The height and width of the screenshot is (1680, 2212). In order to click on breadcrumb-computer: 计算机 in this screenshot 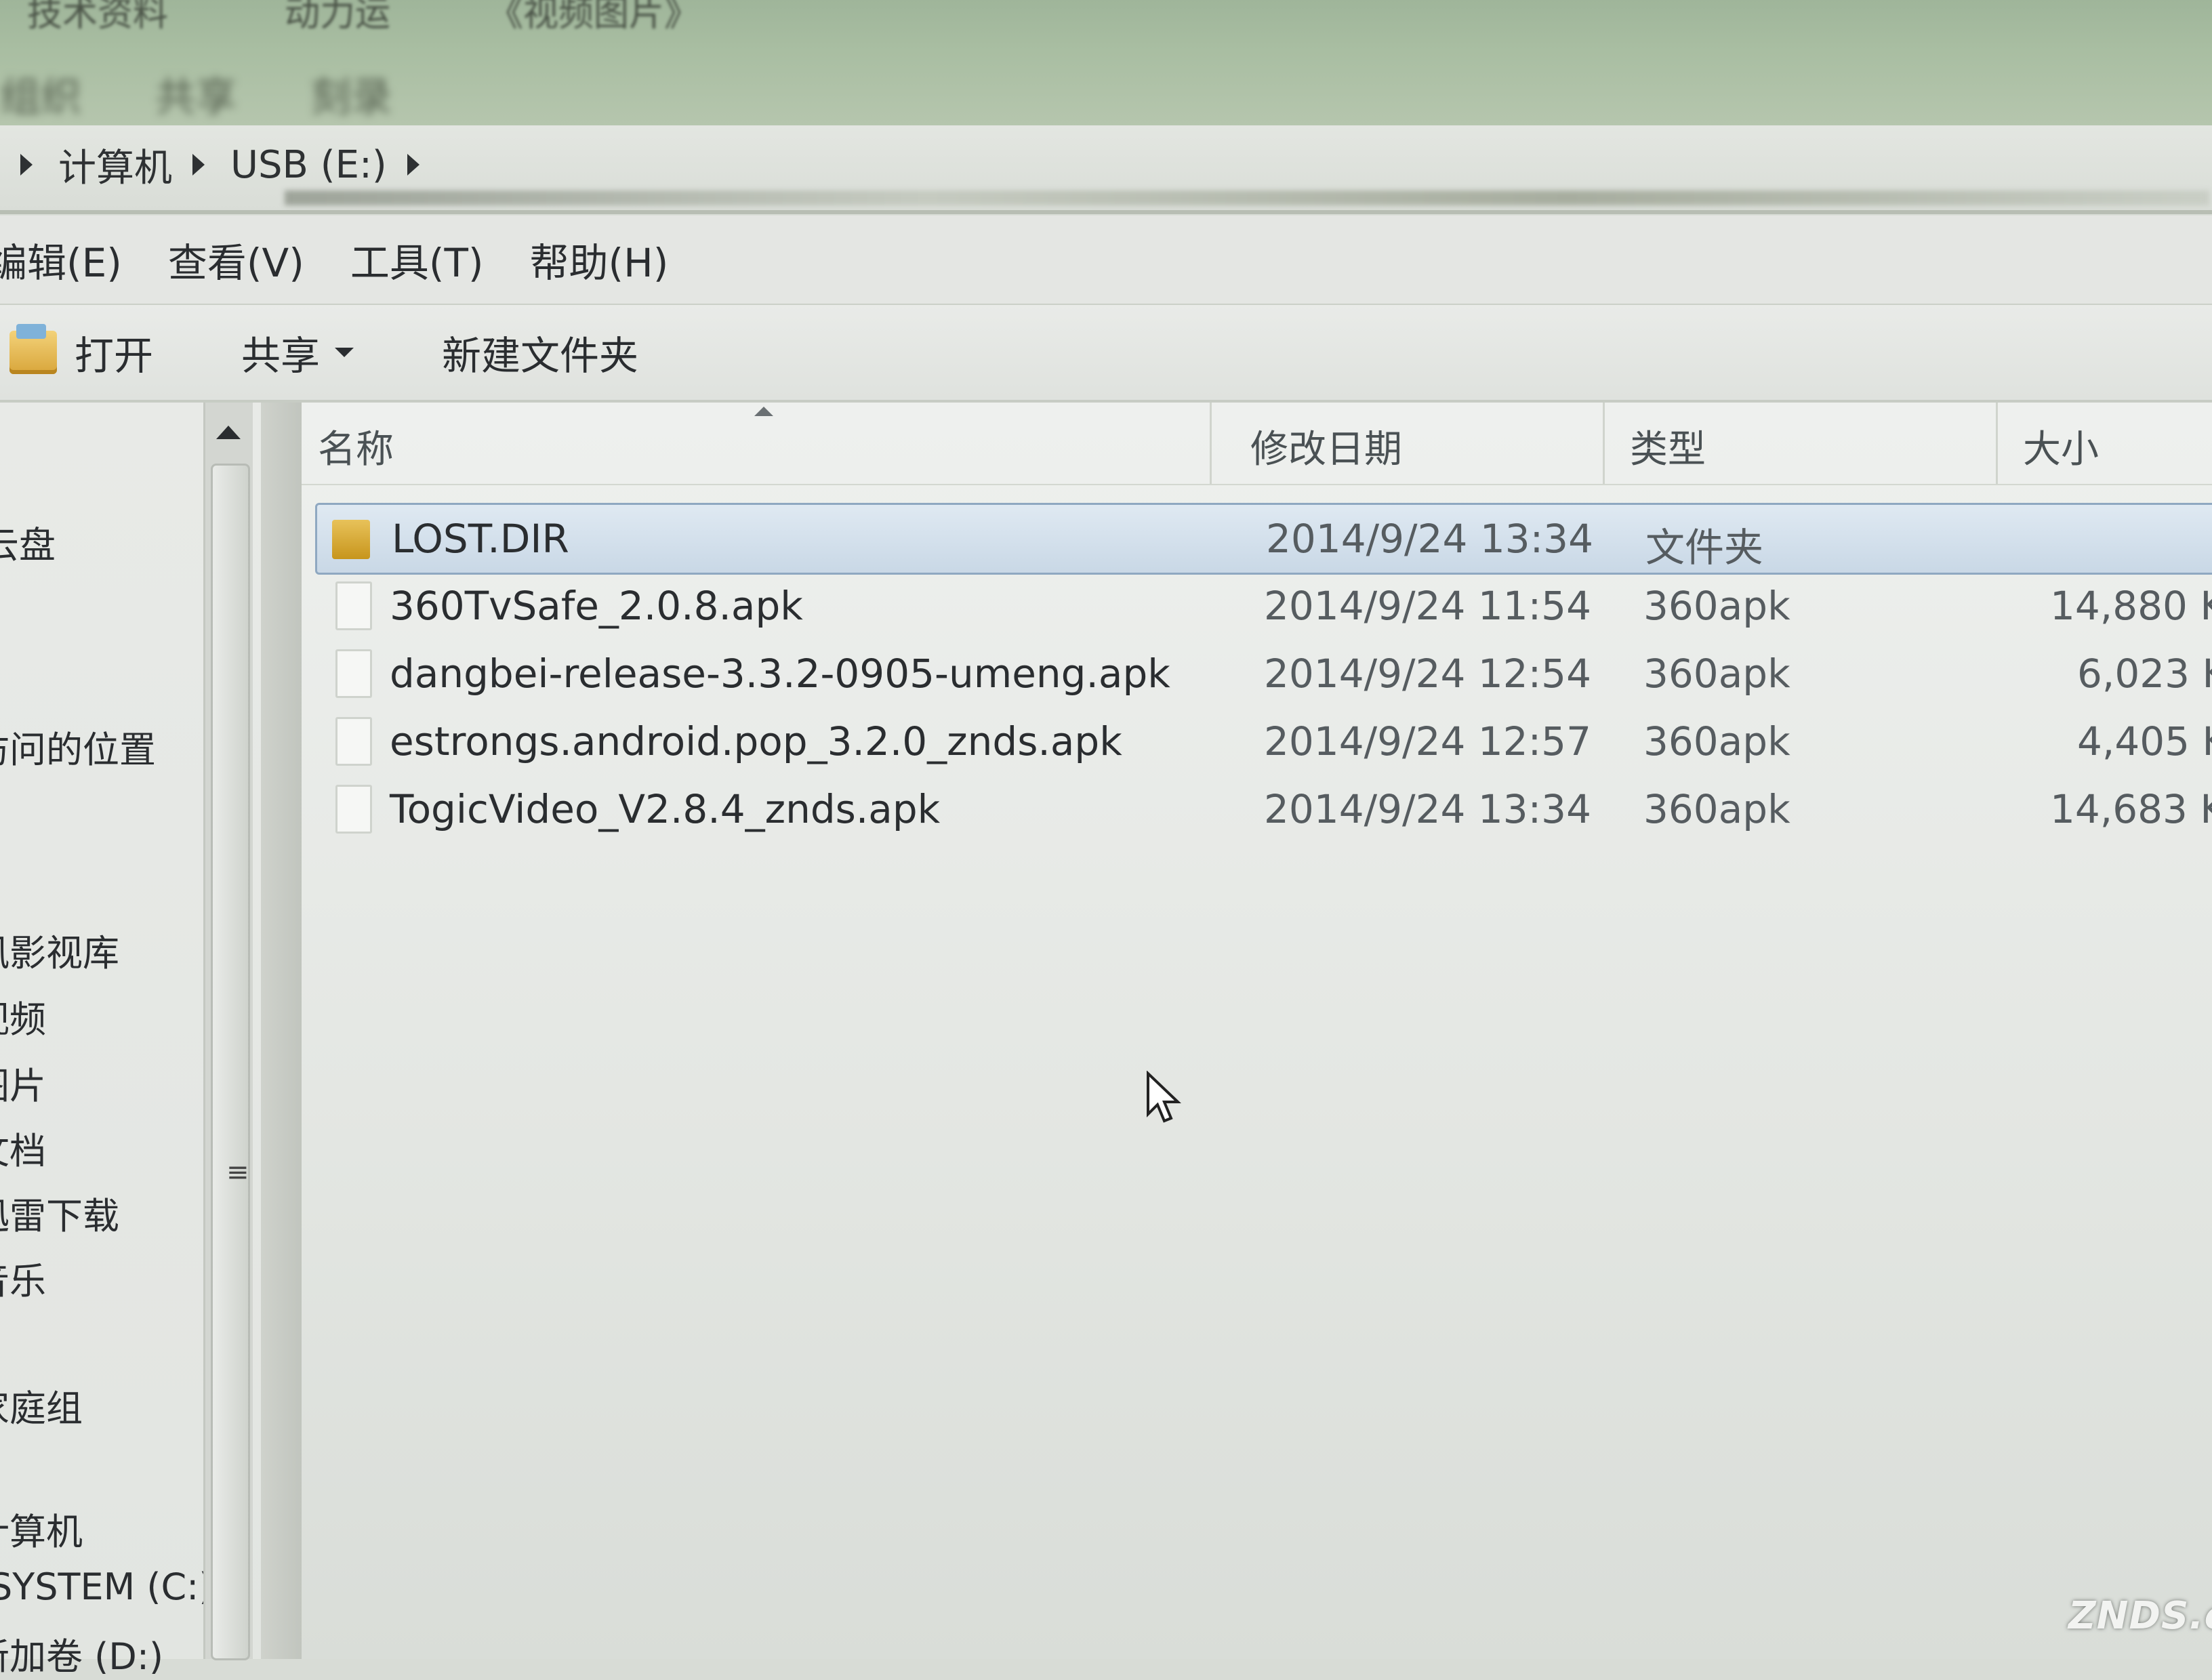, I will do `click(115, 165)`.